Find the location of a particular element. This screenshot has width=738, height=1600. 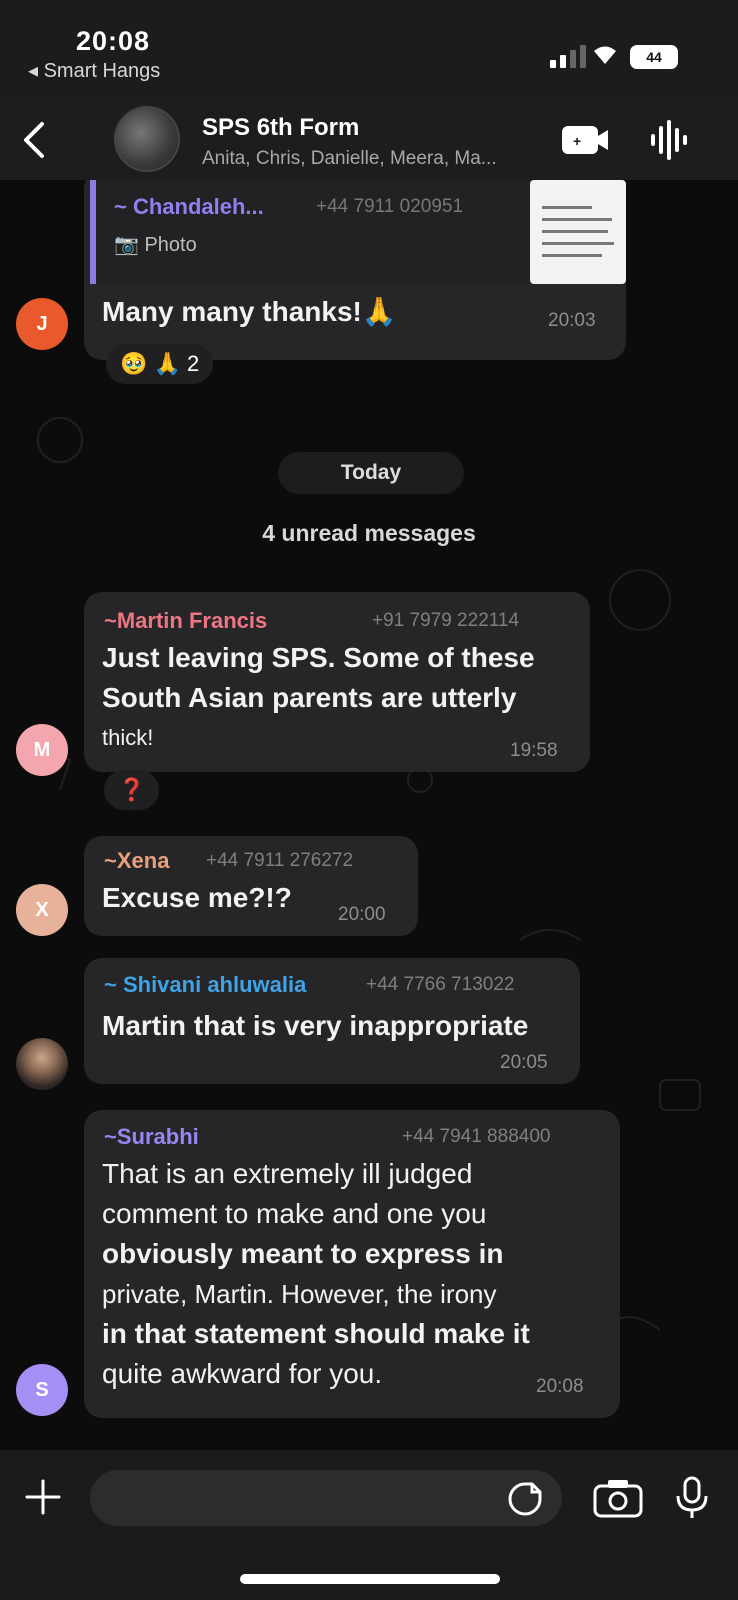

message-text-line: thick! is located at coordinates (128, 737).